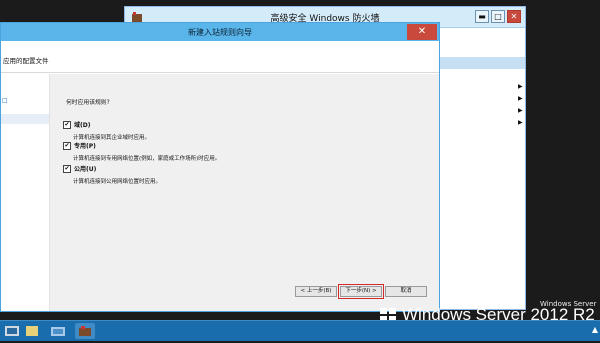 Image resolution: width=600 pixels, height=343 pixels. Describe the element at coordinates (25, 119) in the screenshot. I see `nav-current-step` at that location.